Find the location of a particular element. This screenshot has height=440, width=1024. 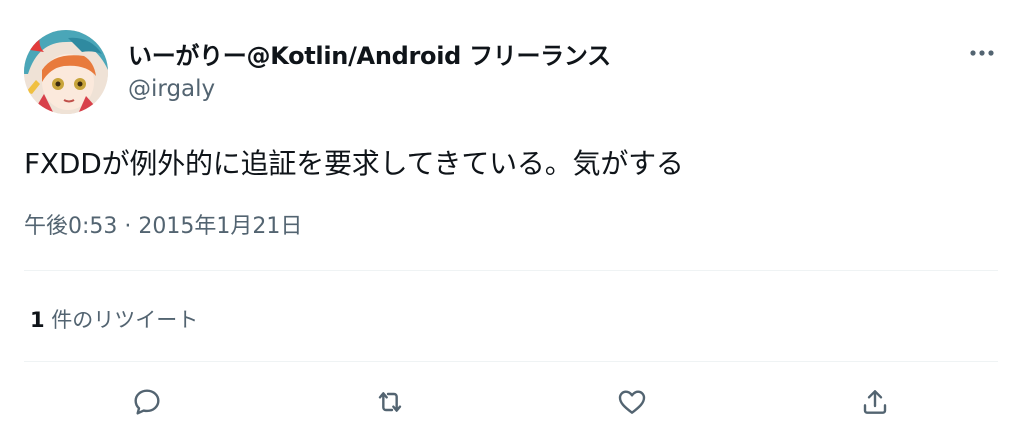

reply-button is located at coordinates (147, 402).